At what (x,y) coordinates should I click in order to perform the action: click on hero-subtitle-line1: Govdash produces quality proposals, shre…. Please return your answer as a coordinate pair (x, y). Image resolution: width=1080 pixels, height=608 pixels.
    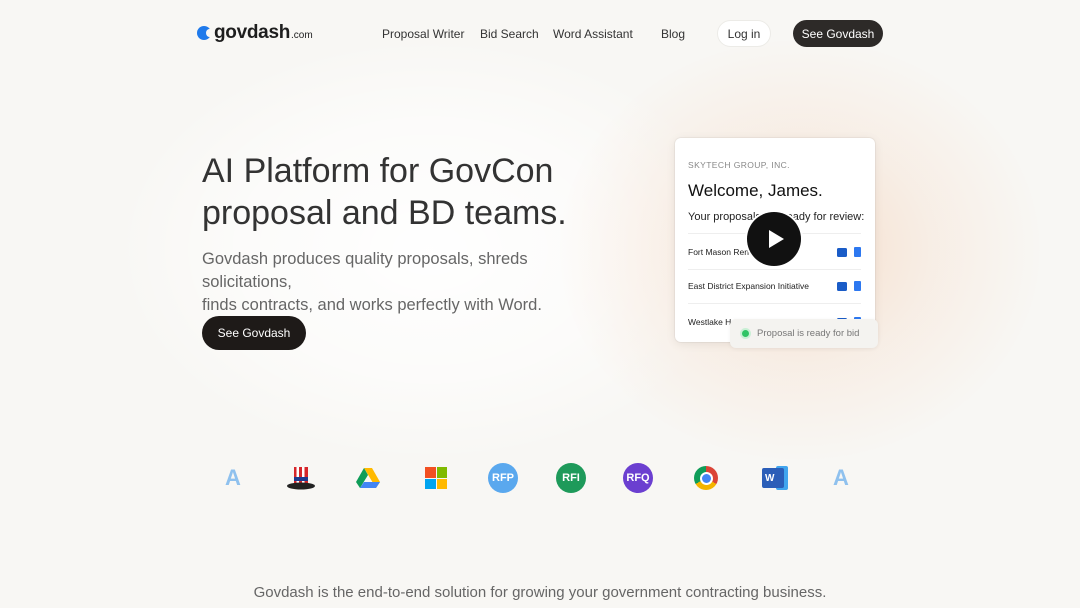
    Looking at the image, I should click on (365, 270).